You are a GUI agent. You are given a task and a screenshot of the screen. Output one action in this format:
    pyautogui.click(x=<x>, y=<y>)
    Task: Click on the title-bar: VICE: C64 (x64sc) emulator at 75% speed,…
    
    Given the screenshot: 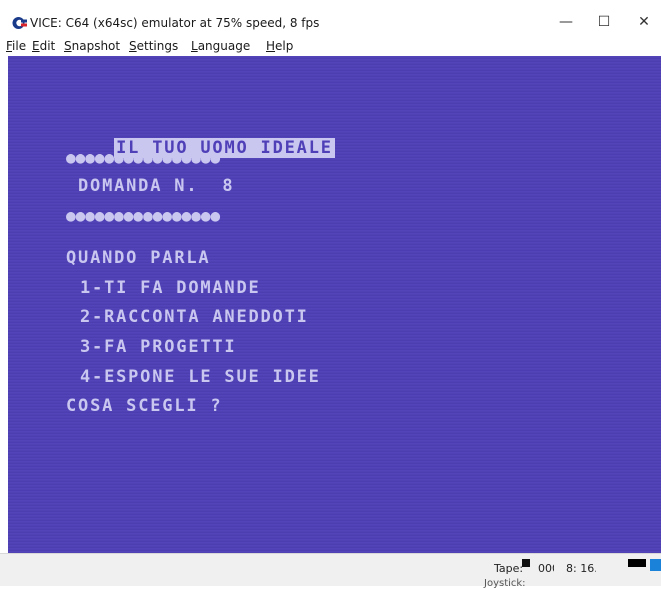 What is the action you would take?
    pyautogui.click(x=330, y=18)
    